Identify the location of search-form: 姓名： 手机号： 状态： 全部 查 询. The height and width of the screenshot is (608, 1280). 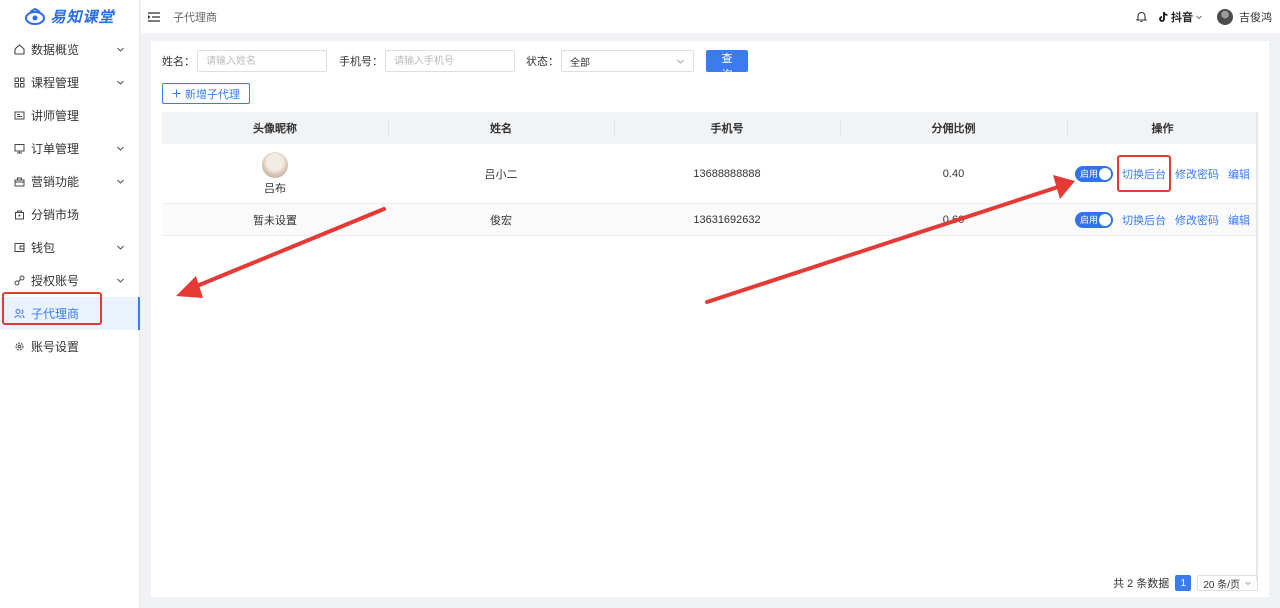
(455, 65).